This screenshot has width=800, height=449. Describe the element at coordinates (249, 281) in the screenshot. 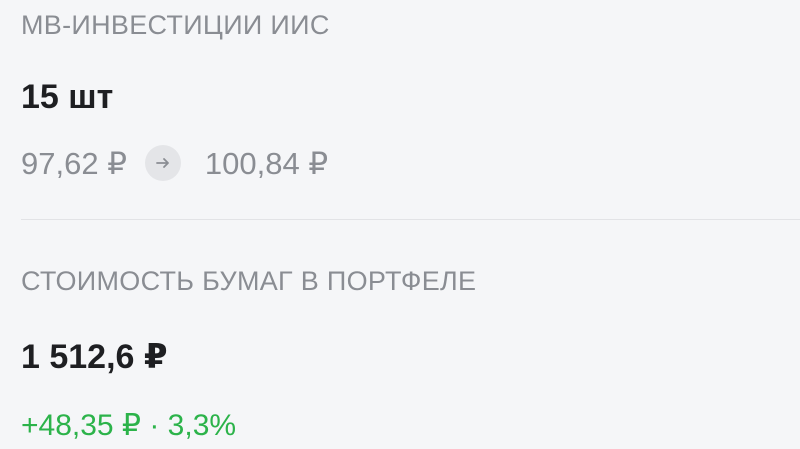

I see `portfolio-value-label: СТОИМОСТЬ БУМАГ В ПОРТФЕЛЕ` at that location.